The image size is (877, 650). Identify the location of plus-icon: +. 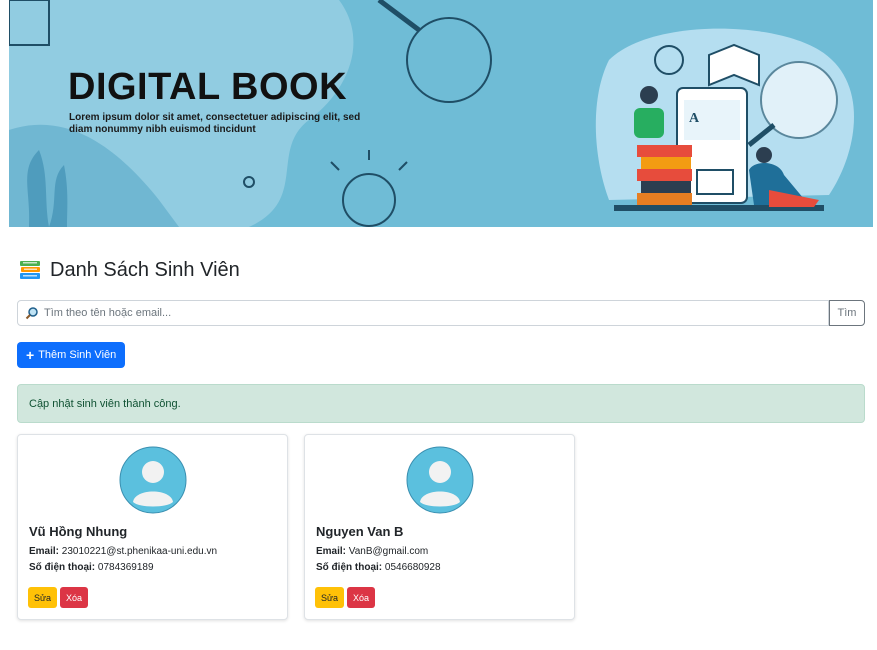
(30, 355).